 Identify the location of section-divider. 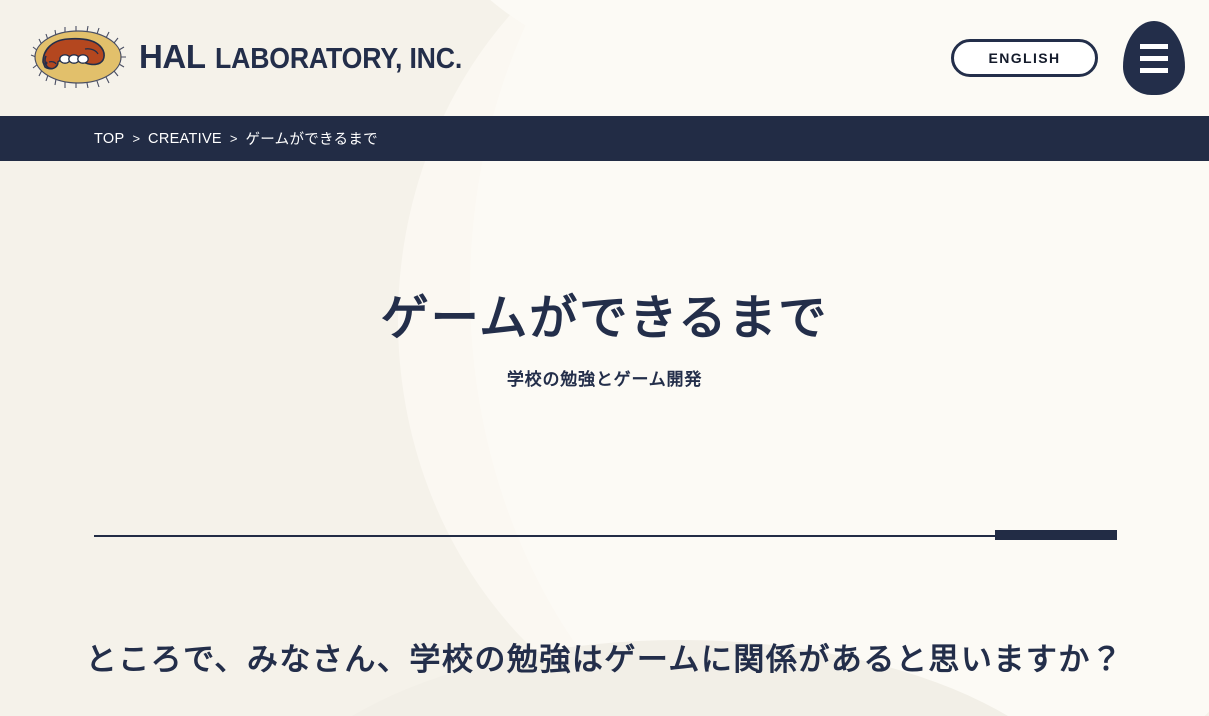
(605, 536).